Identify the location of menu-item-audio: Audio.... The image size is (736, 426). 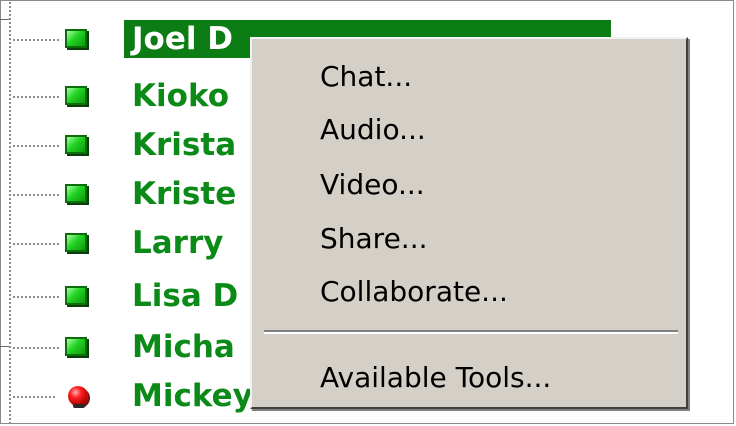
(469, 130).